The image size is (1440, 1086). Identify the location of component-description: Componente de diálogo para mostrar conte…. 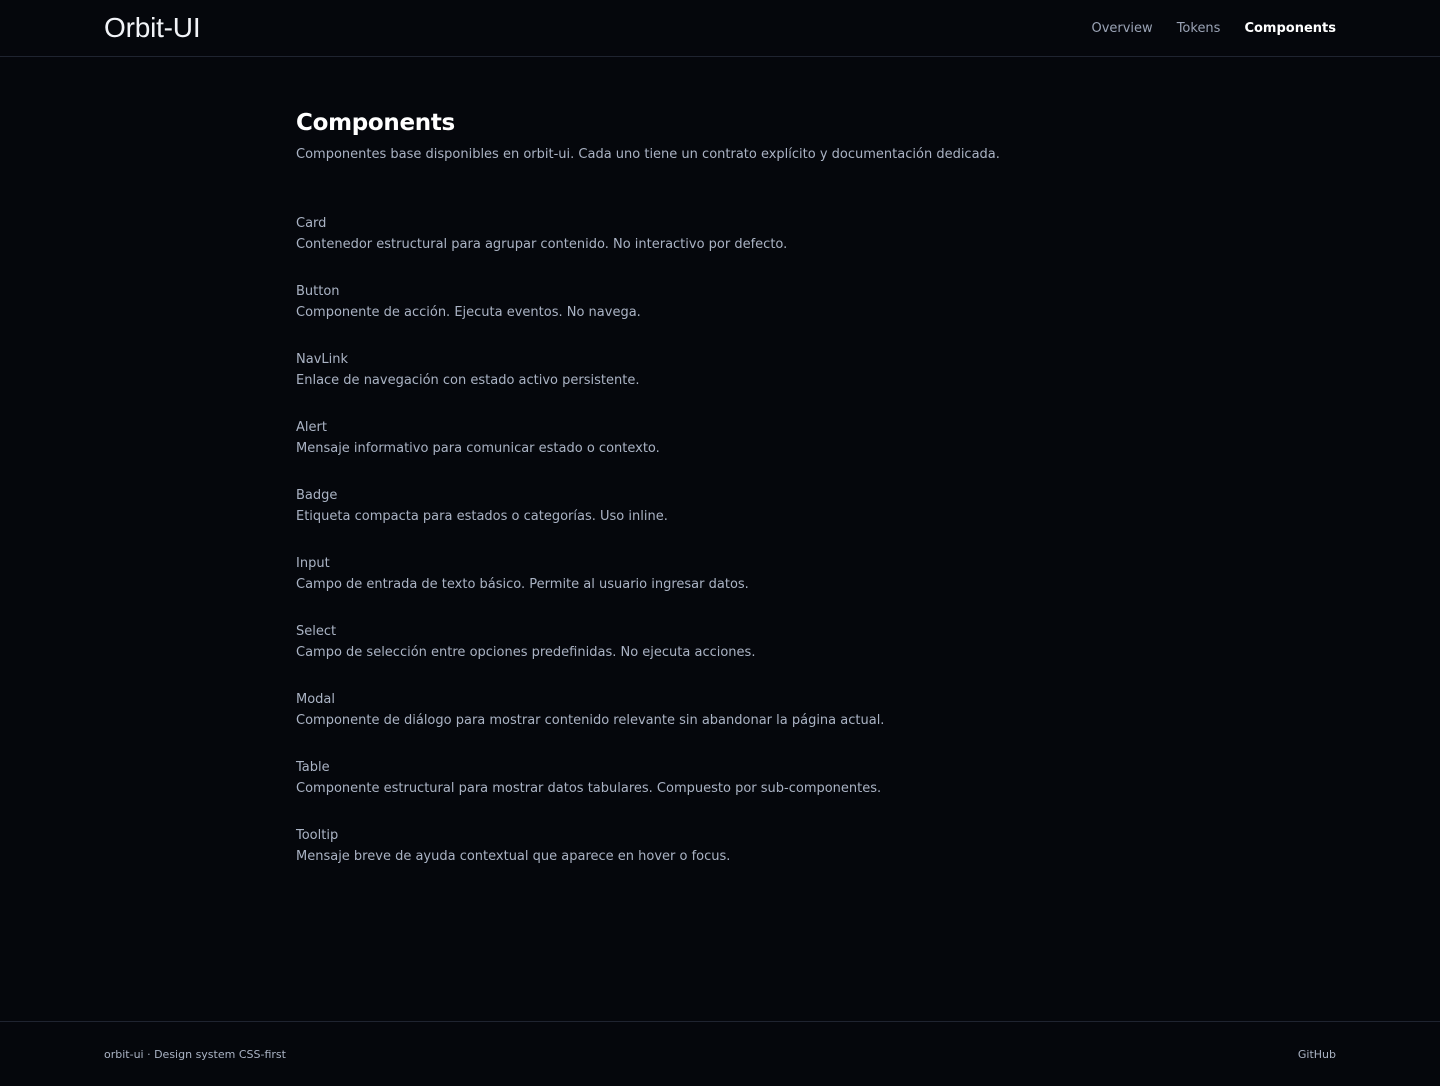
(590, 720).